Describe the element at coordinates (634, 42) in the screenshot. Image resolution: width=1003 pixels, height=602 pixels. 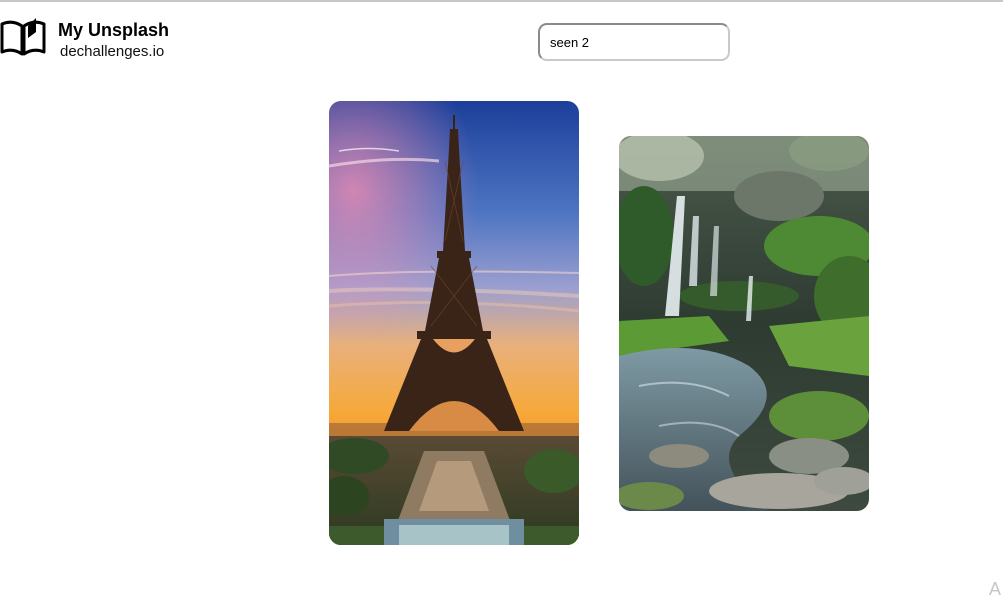
I see `search-input` at that location.